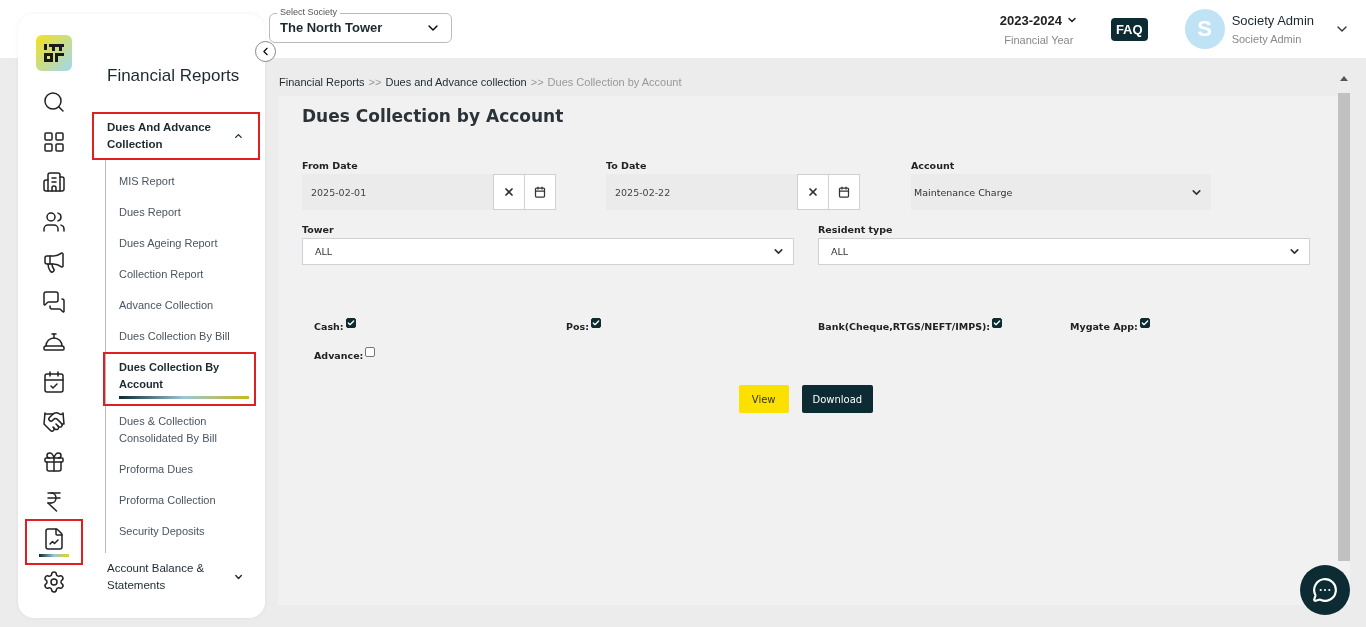 This screenshot has width=1366, height=627. Describe the element at coordinates (179, 531) in the screenshot. I see `menu-item: Security Deposits` at that location.